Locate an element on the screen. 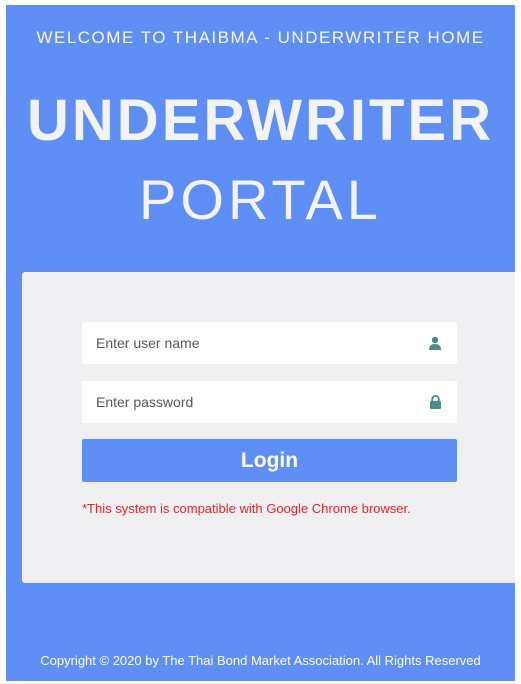 The height and width of the screenshot is (684, 521). username-field is located at coordinates (269, 343).